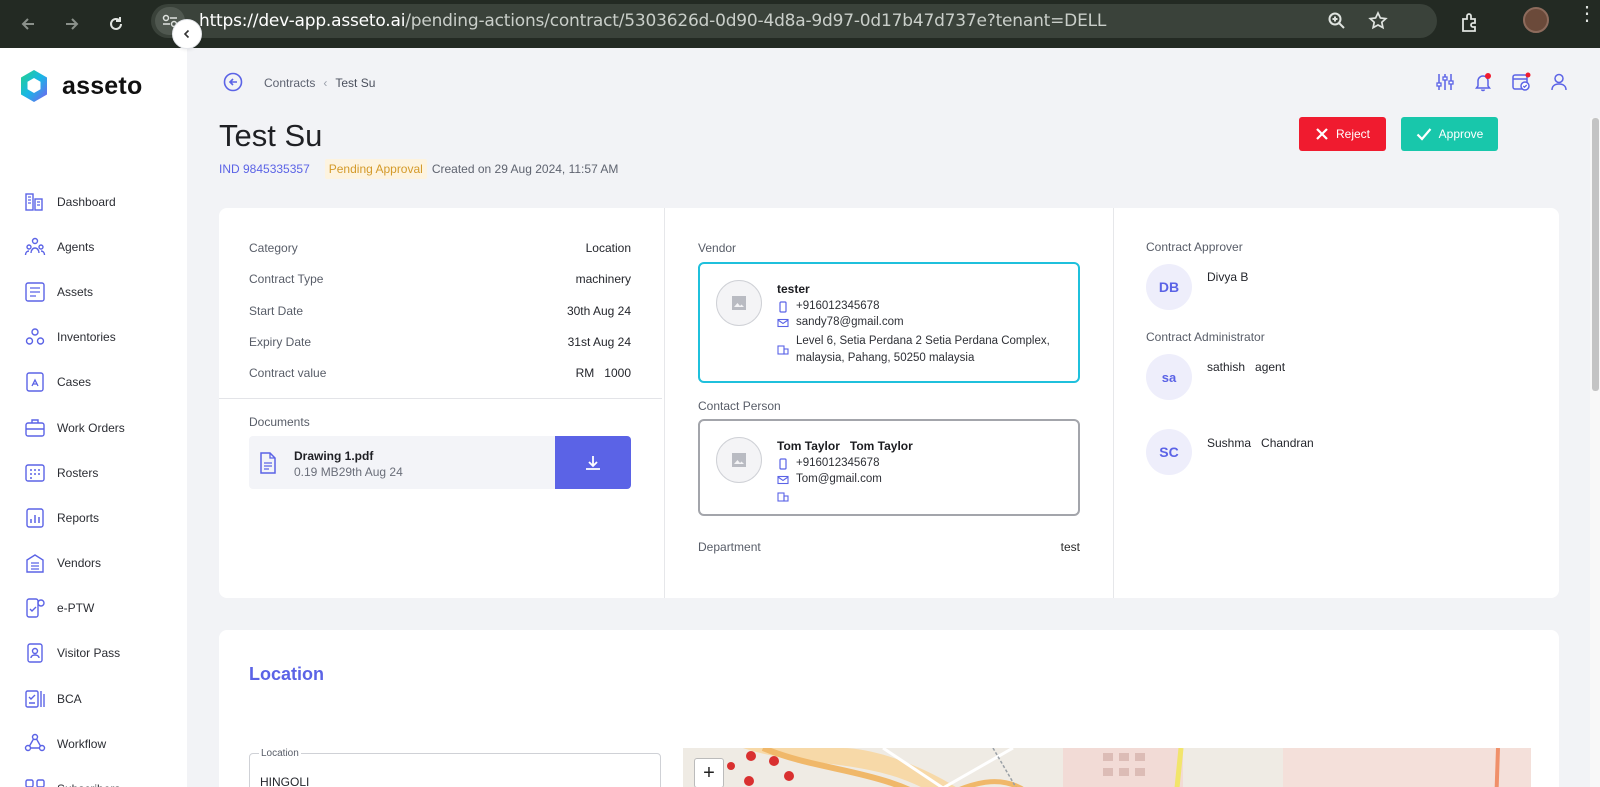 The width and height of the screenshot is (1600, 787). Describe the element at coordinates (79, 563) in the screenshot. I see `sidebar-item-label: Vendors` at that location.